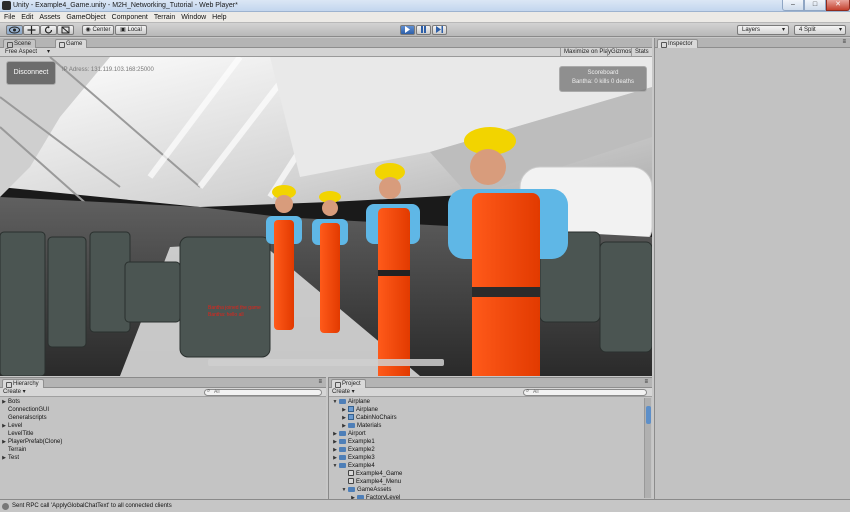 The height and width of the screenshot is (512, 850). What do you see at coordinates (647, 448) in the screenshot?
I see `project-scrollbar` at bounding box center [647, 448].